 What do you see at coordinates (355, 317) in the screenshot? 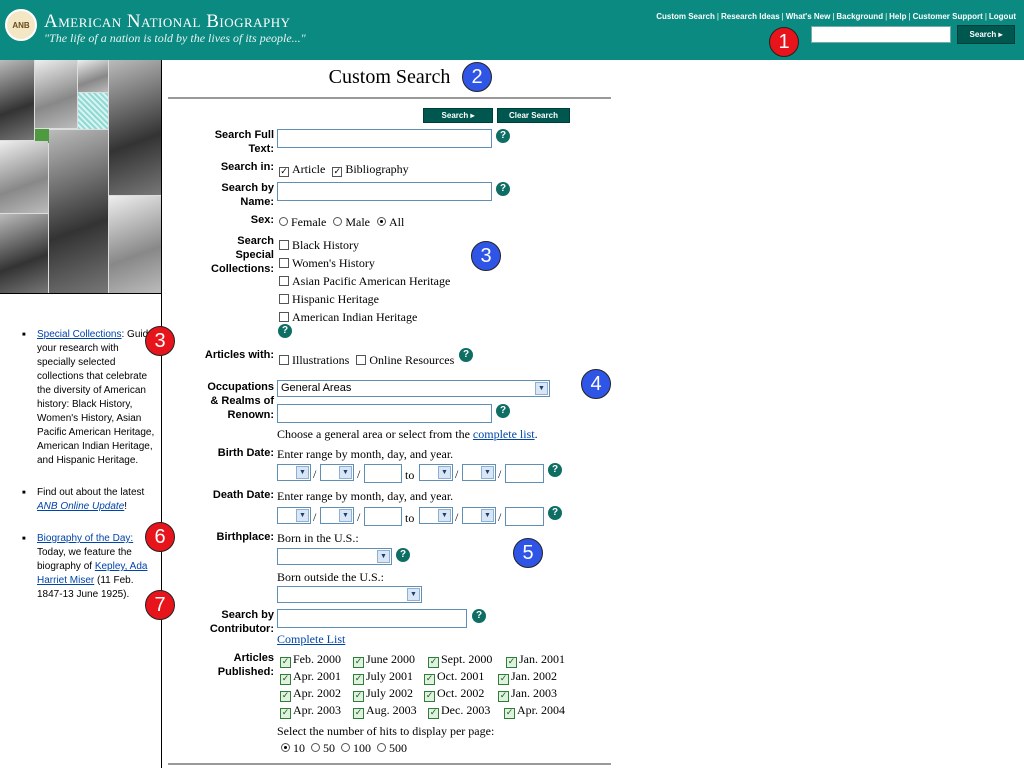
I see `option-label: American Indian Heritage` at bounding box center [355, 317].